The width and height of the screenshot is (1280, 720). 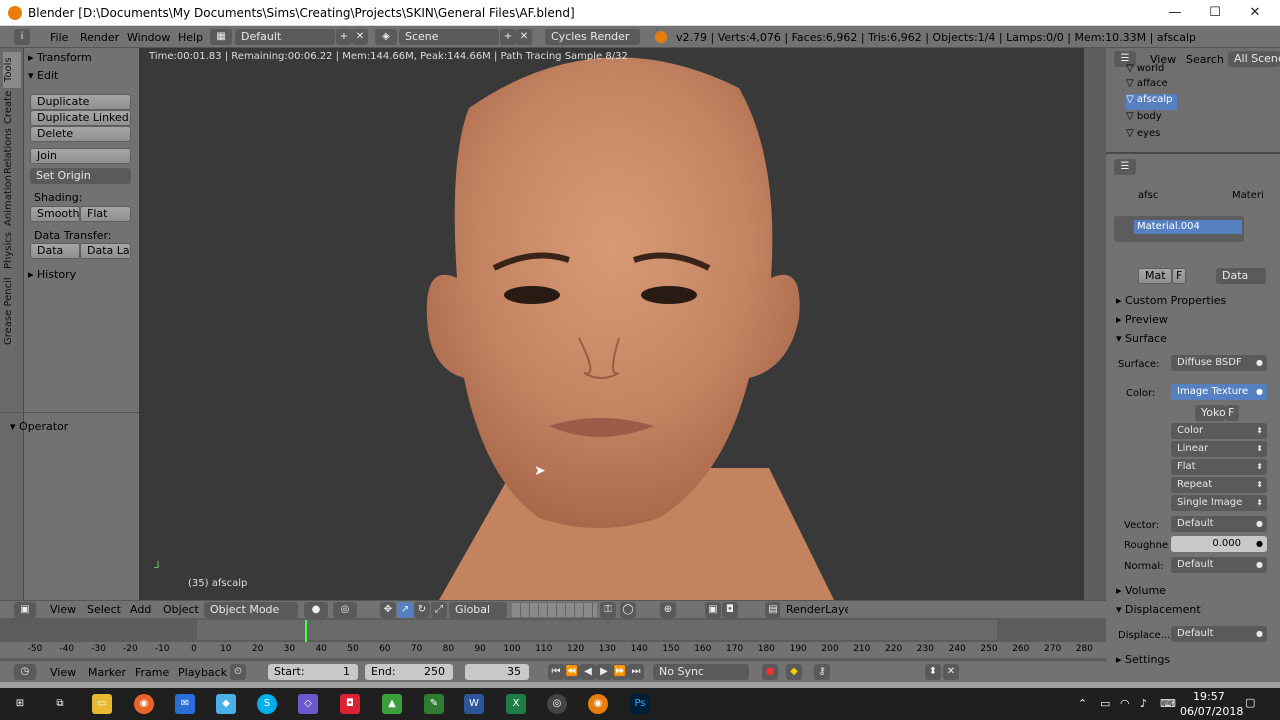 What do you see at coordinates (588, 672) in the screenshot?
I see `play-reverse-icon: ◀` at bounding box center [588, 672].